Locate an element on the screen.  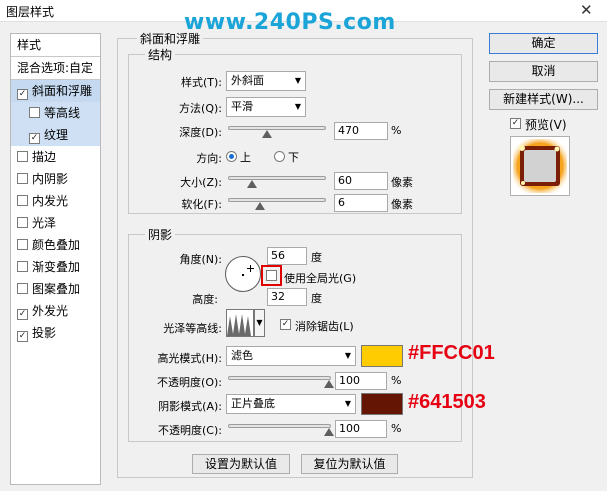
direction-label: 方向: is located at coordinates (209, 158).